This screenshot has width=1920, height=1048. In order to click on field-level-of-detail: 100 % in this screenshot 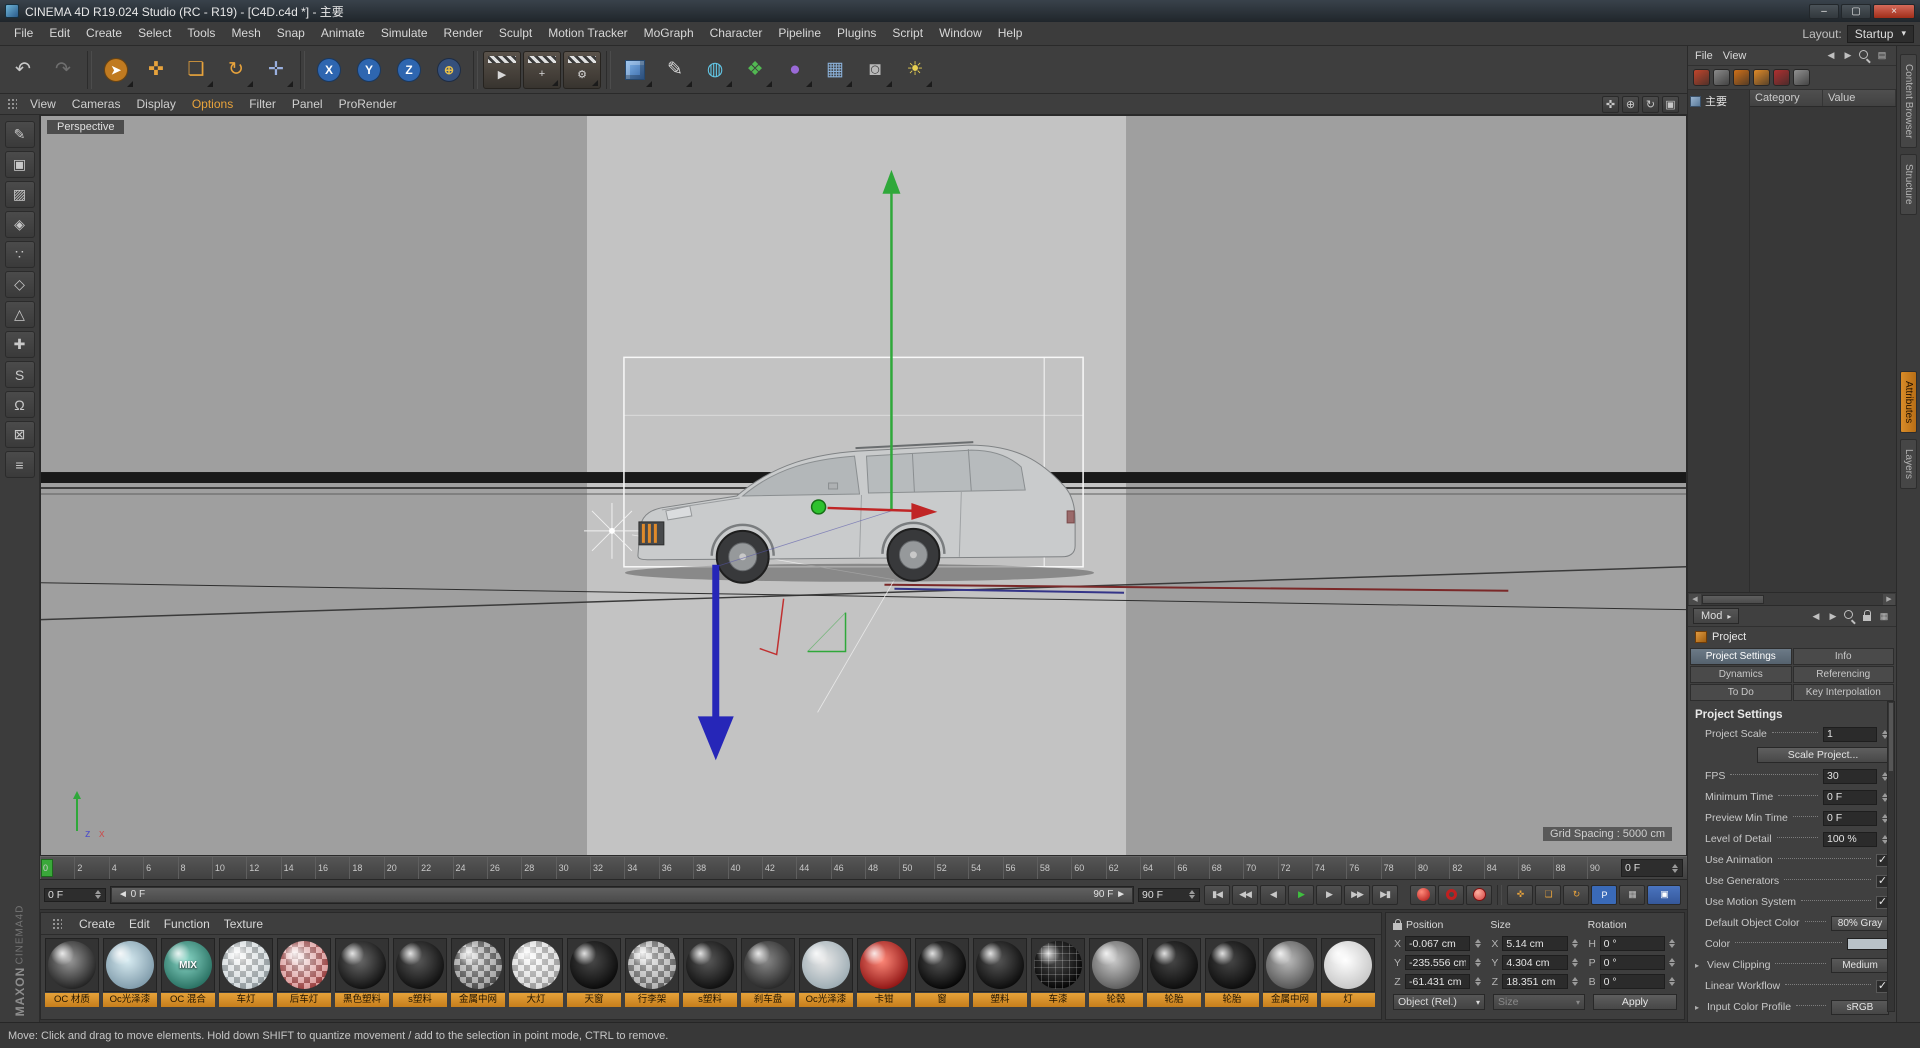, I will do `click(1850, 839)`.